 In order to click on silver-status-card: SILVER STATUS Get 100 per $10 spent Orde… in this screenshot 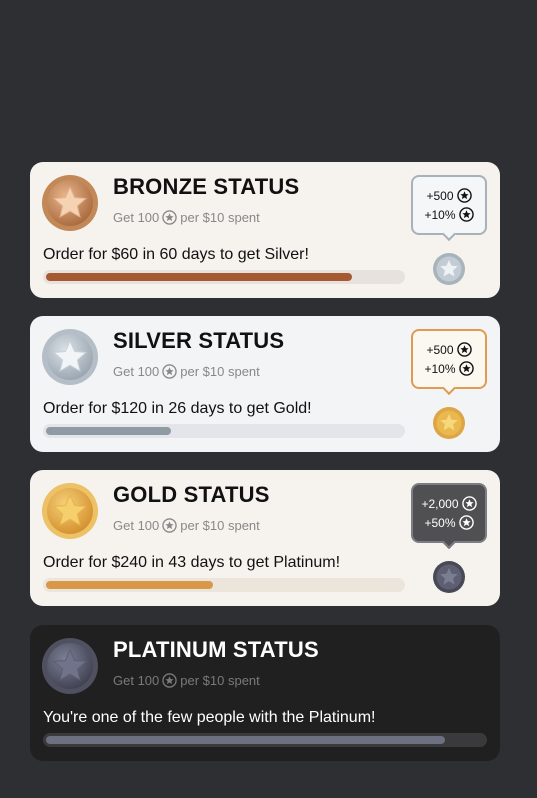, I will do `click(265, 384)`.